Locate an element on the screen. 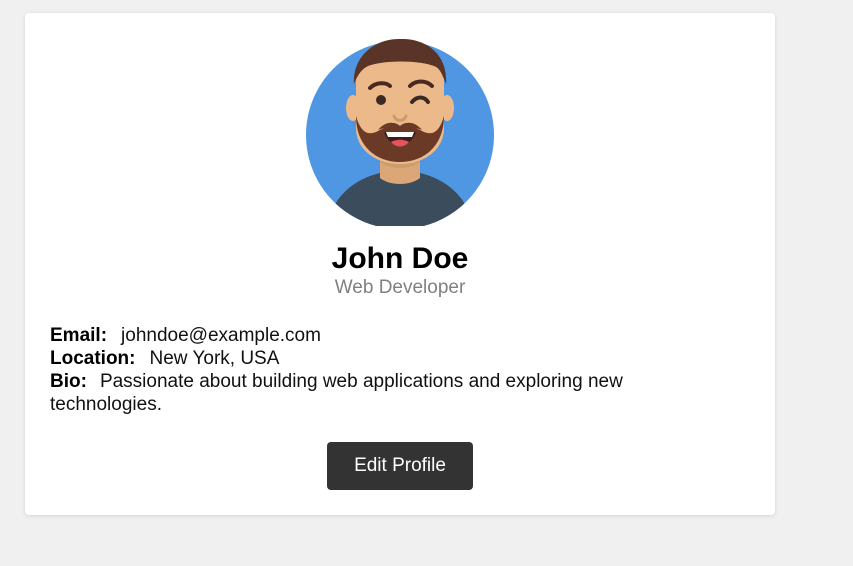 Image resolution: width=853 pixels, height=566 pixels. email-label: Email: is located at coordinates (79, 335).